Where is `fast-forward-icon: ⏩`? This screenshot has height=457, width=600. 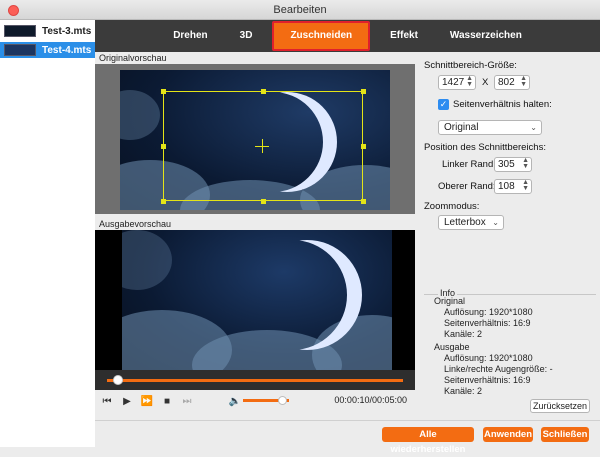 fast-forward-icon: ⏩ is located at coordinates (147, 401).